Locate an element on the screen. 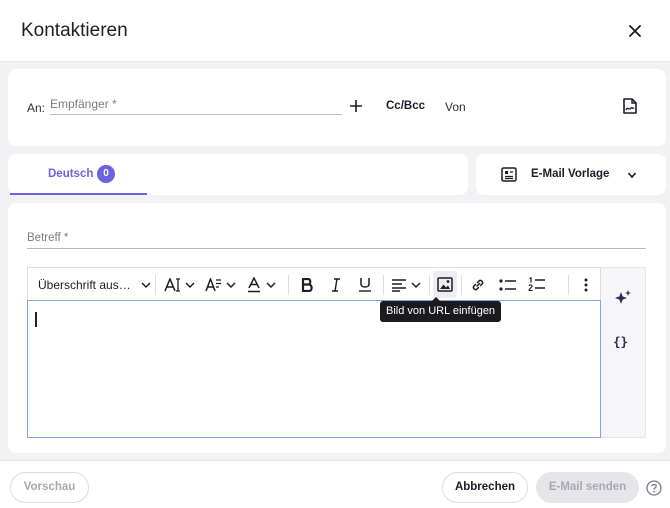 This screenshot has width=670, height=508. font-size-button is located at coordinates (180, 284).